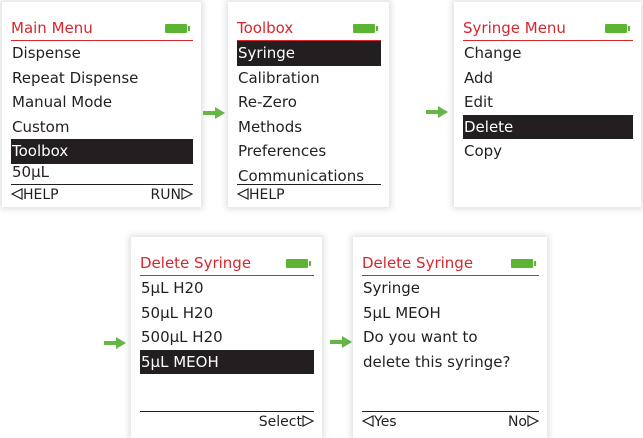  Describe the element at coordinates (437, 361) in the screenshot. I see `message-line: delete this syringe?` at that location.